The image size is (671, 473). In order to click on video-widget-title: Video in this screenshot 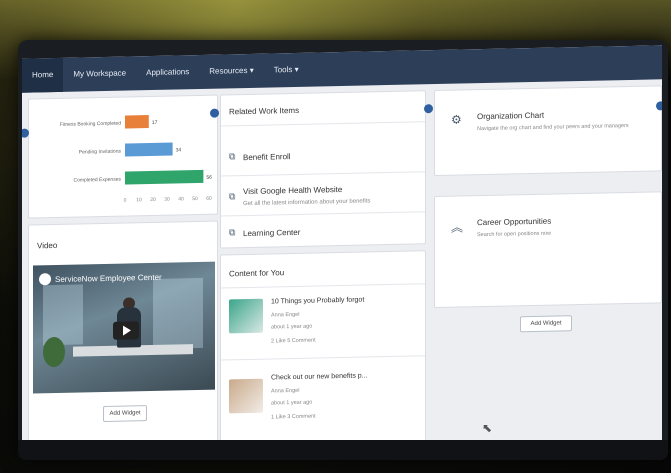, I will do `click(47, 245)`.